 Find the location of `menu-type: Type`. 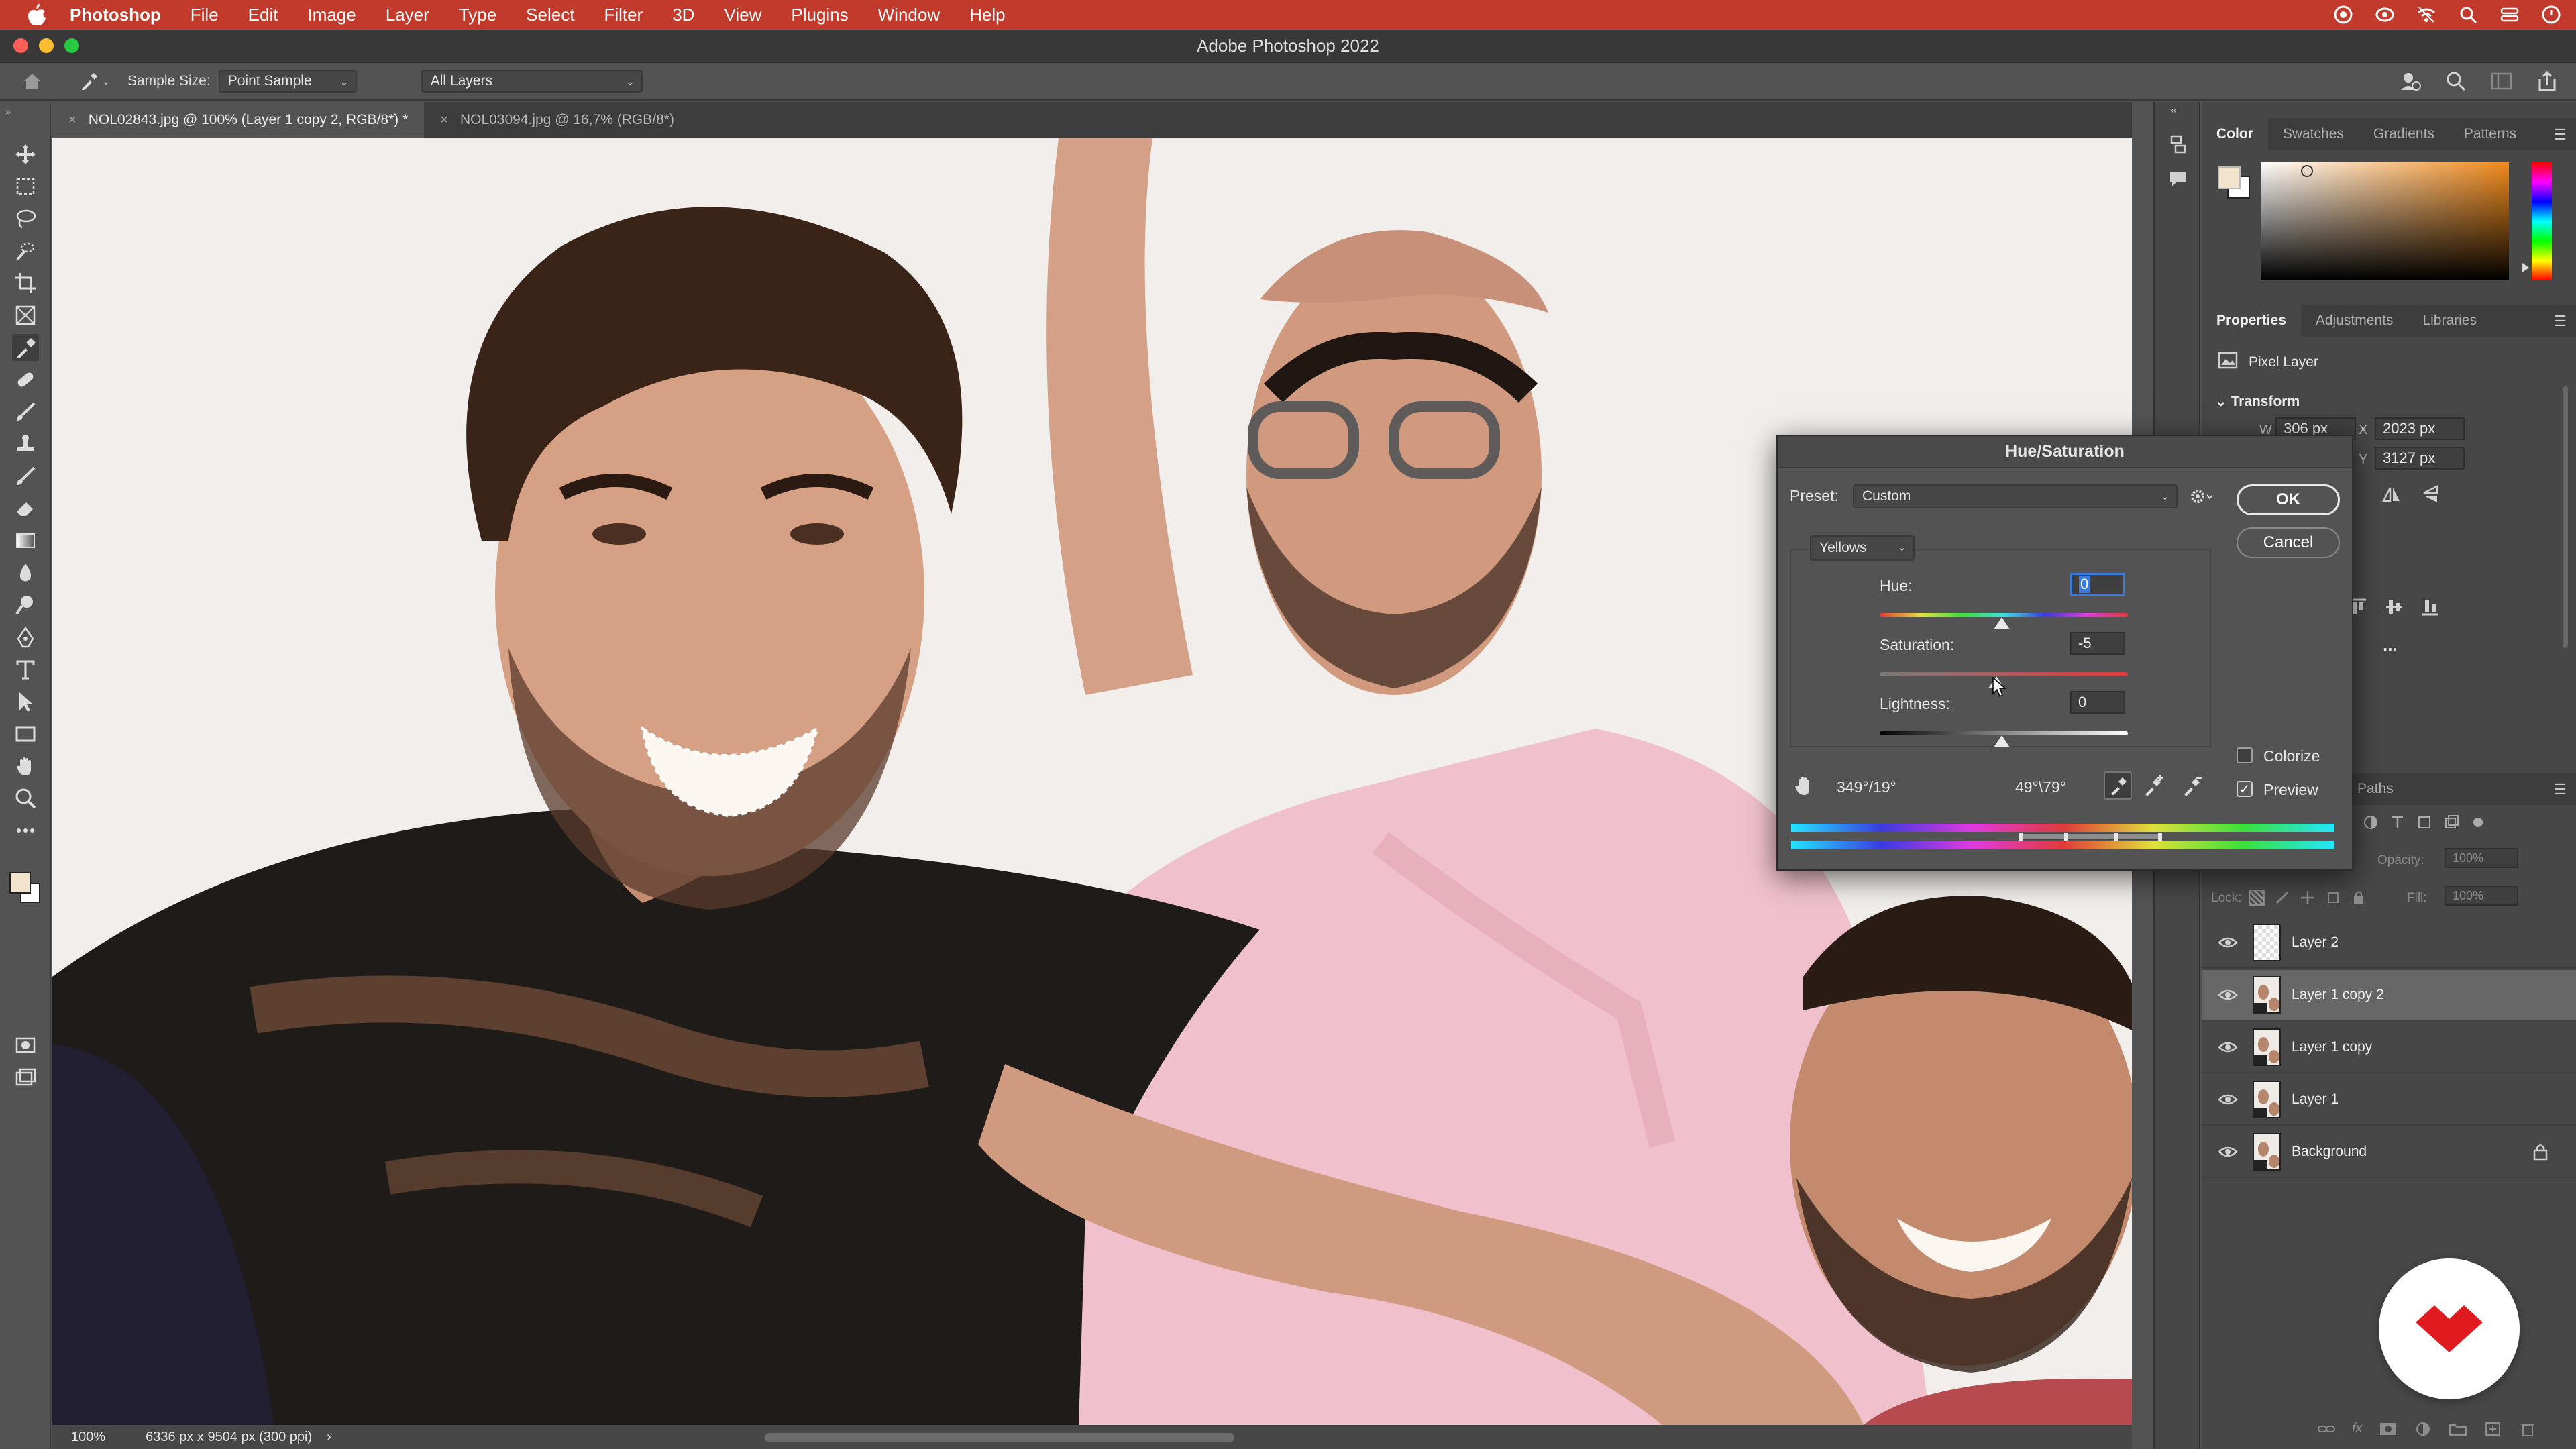

menu-type: Type is located at coordinates (477, 15).